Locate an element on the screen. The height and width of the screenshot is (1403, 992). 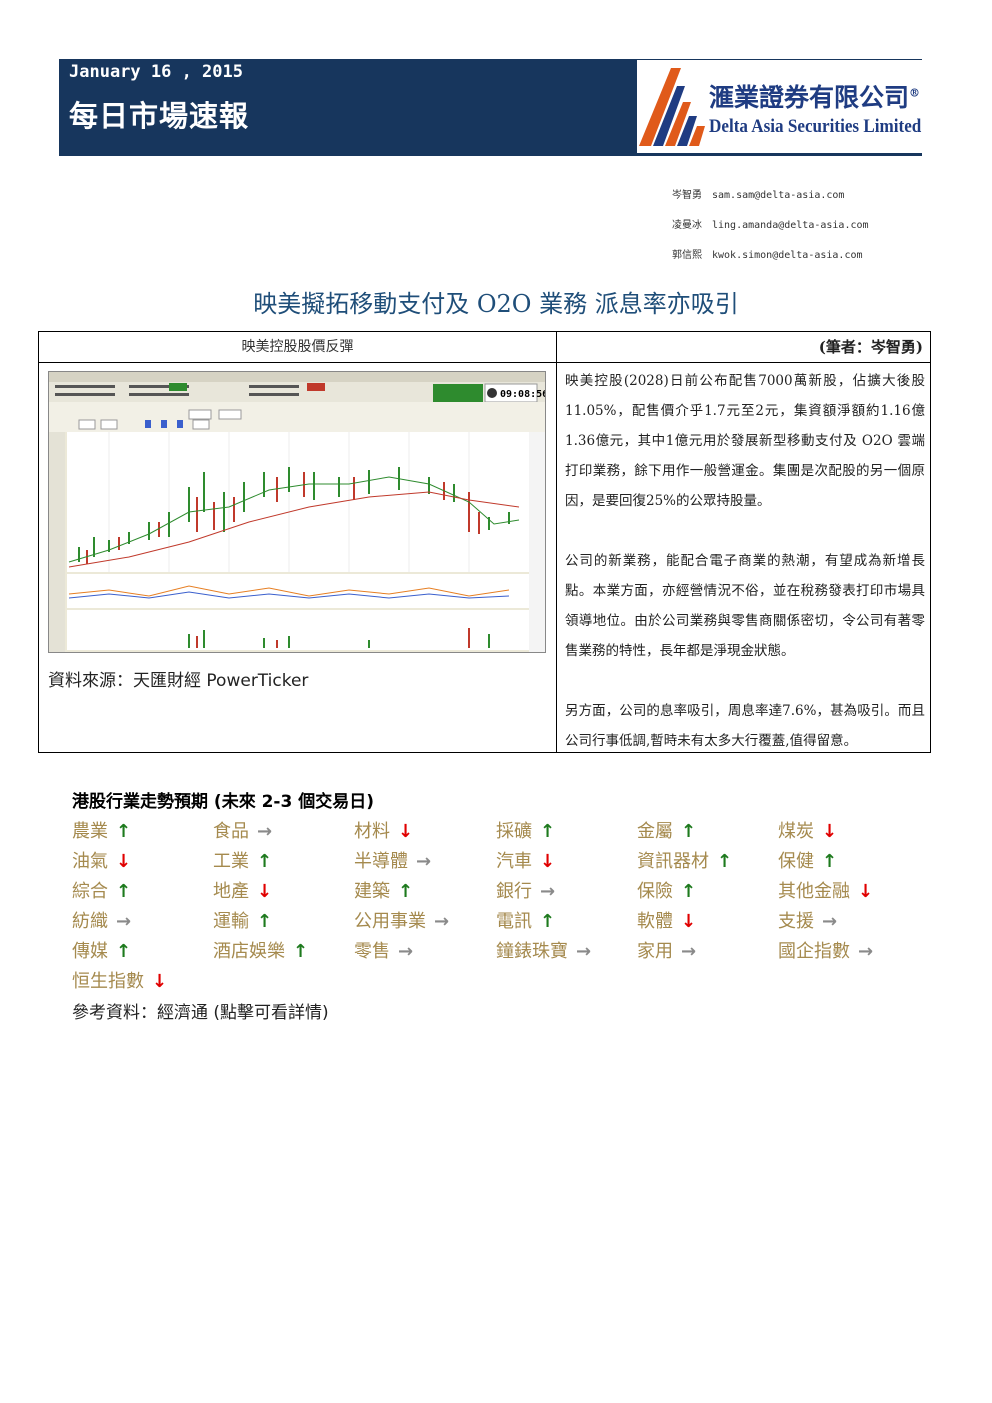
sector-name: 地產 is located at coordinates (231, 891).